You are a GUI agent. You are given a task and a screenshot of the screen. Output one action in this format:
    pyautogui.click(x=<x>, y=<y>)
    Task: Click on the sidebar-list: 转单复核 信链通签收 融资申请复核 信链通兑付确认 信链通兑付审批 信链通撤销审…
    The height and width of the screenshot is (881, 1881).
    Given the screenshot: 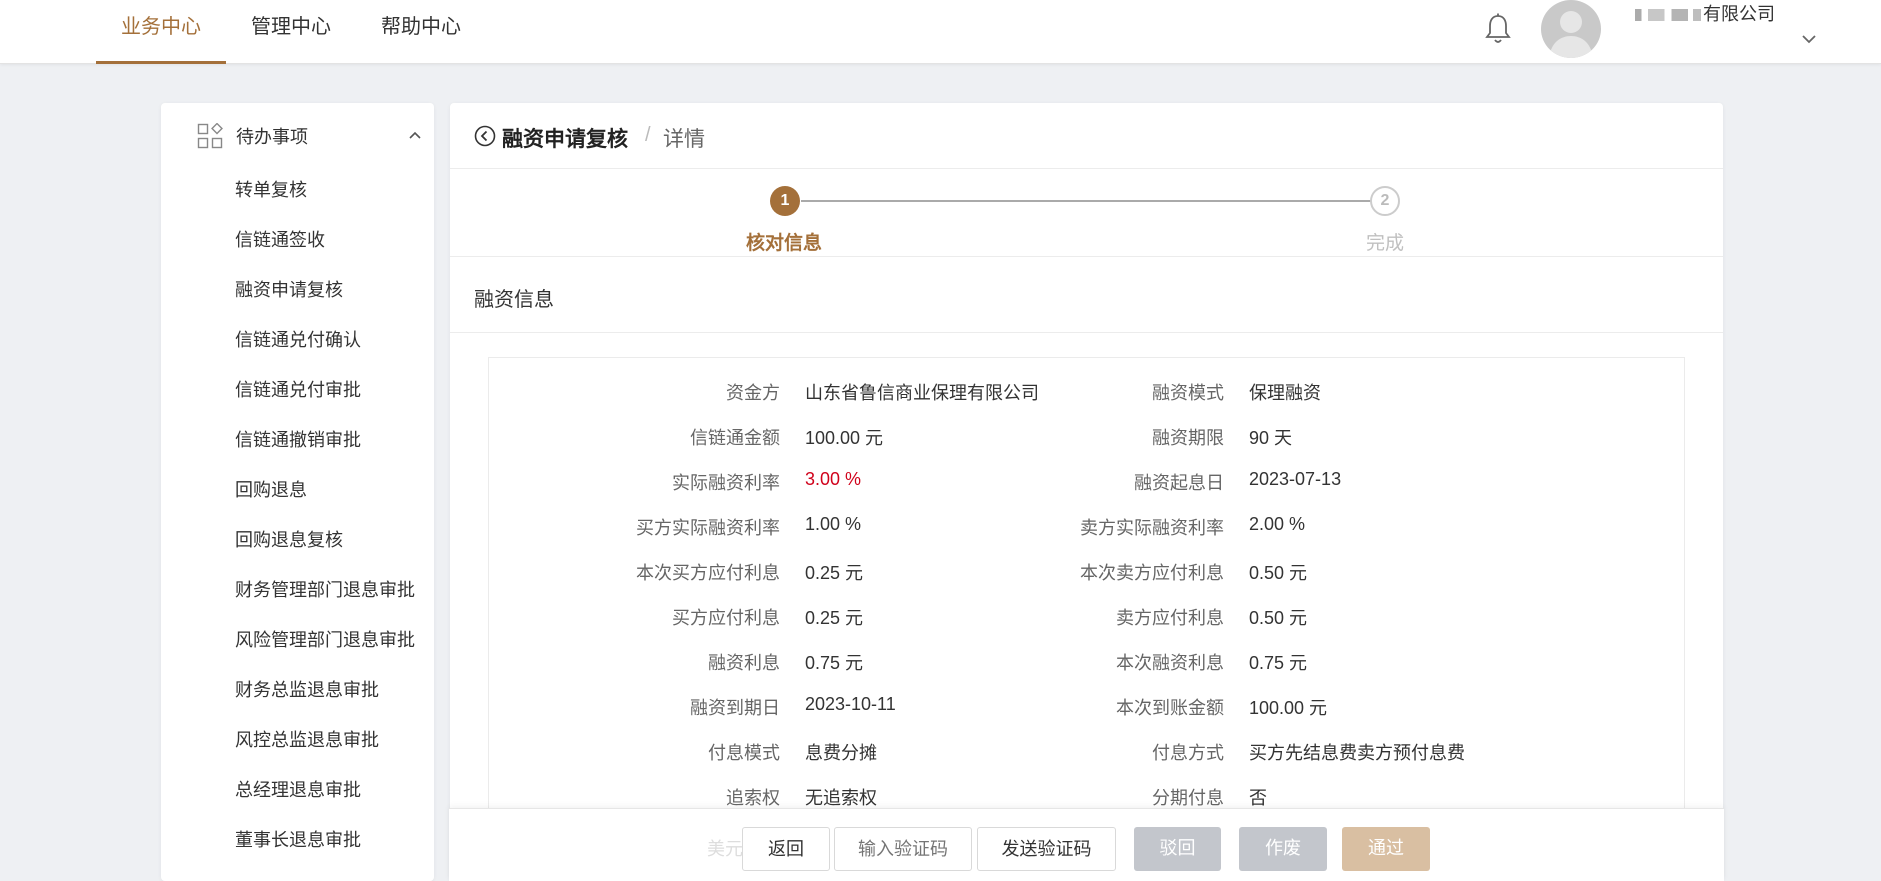 What is the action you would take?
    pyautogui.click(x=297, y=515)
    